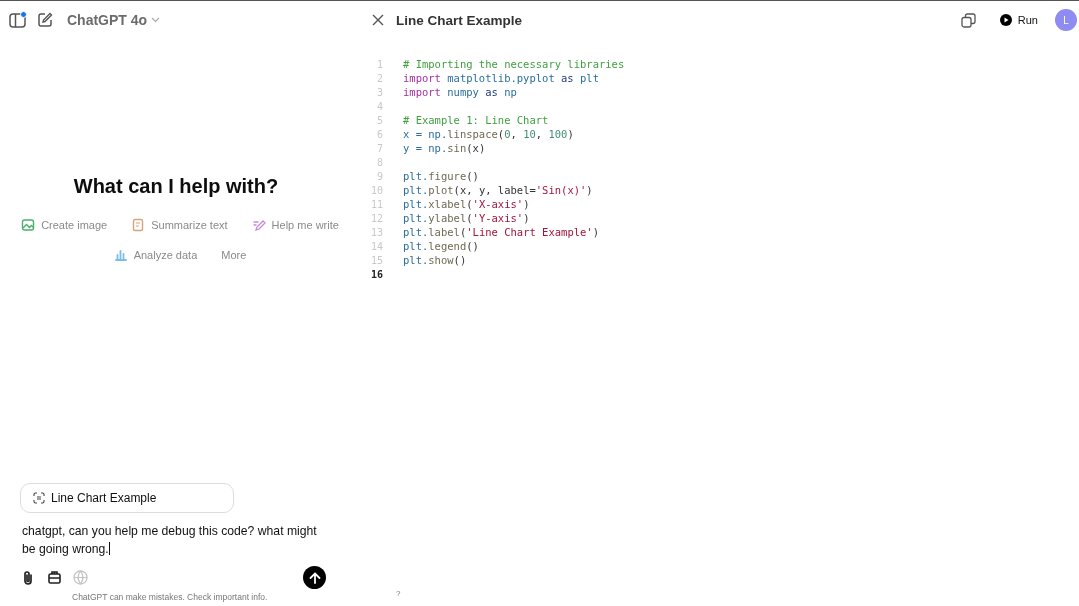  I want to click on chevron-down-icon, so click(156, 20).